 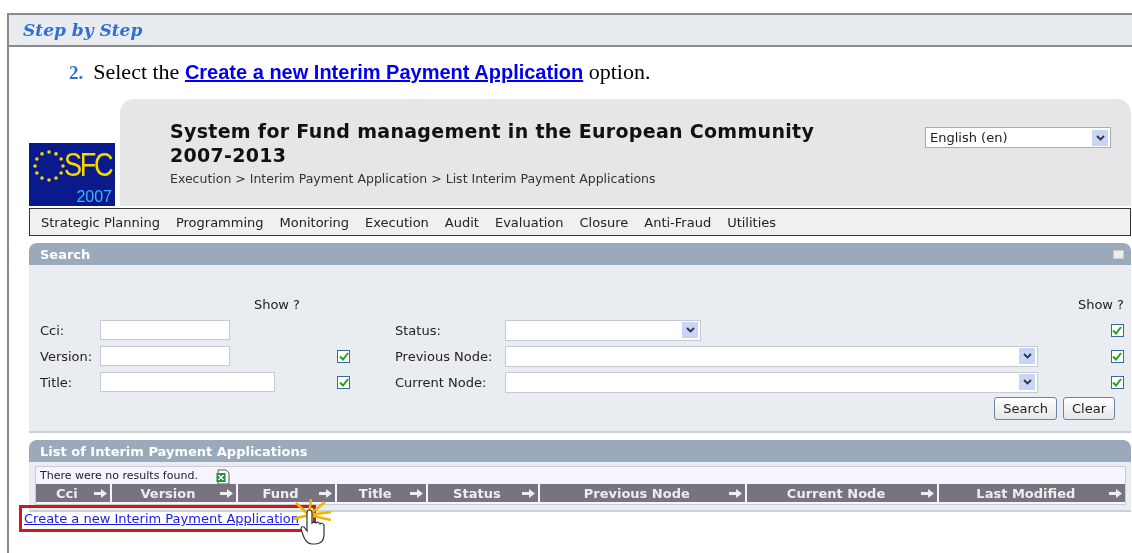 I want to click on field-label: Previous Node:, so click(x=444, y=356).